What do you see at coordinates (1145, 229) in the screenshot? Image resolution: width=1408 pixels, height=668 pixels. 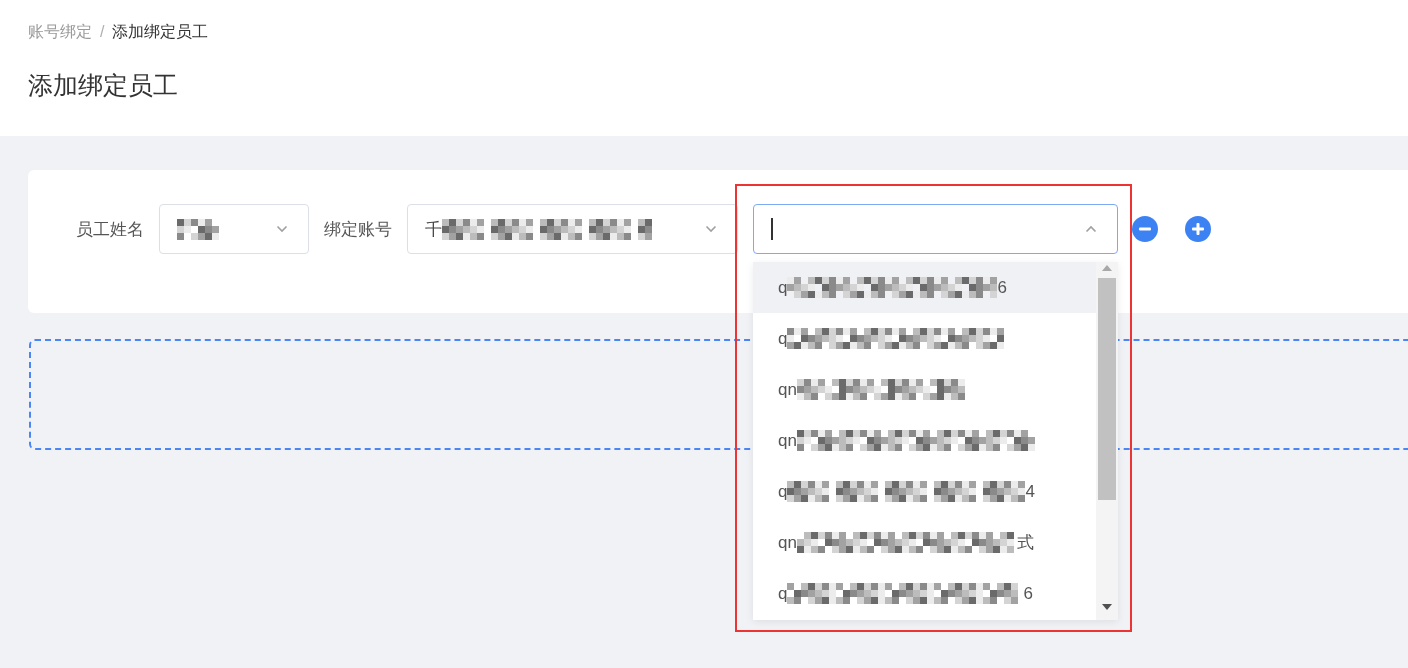 I see `remove-icon` at bounding box center [1145, 229].